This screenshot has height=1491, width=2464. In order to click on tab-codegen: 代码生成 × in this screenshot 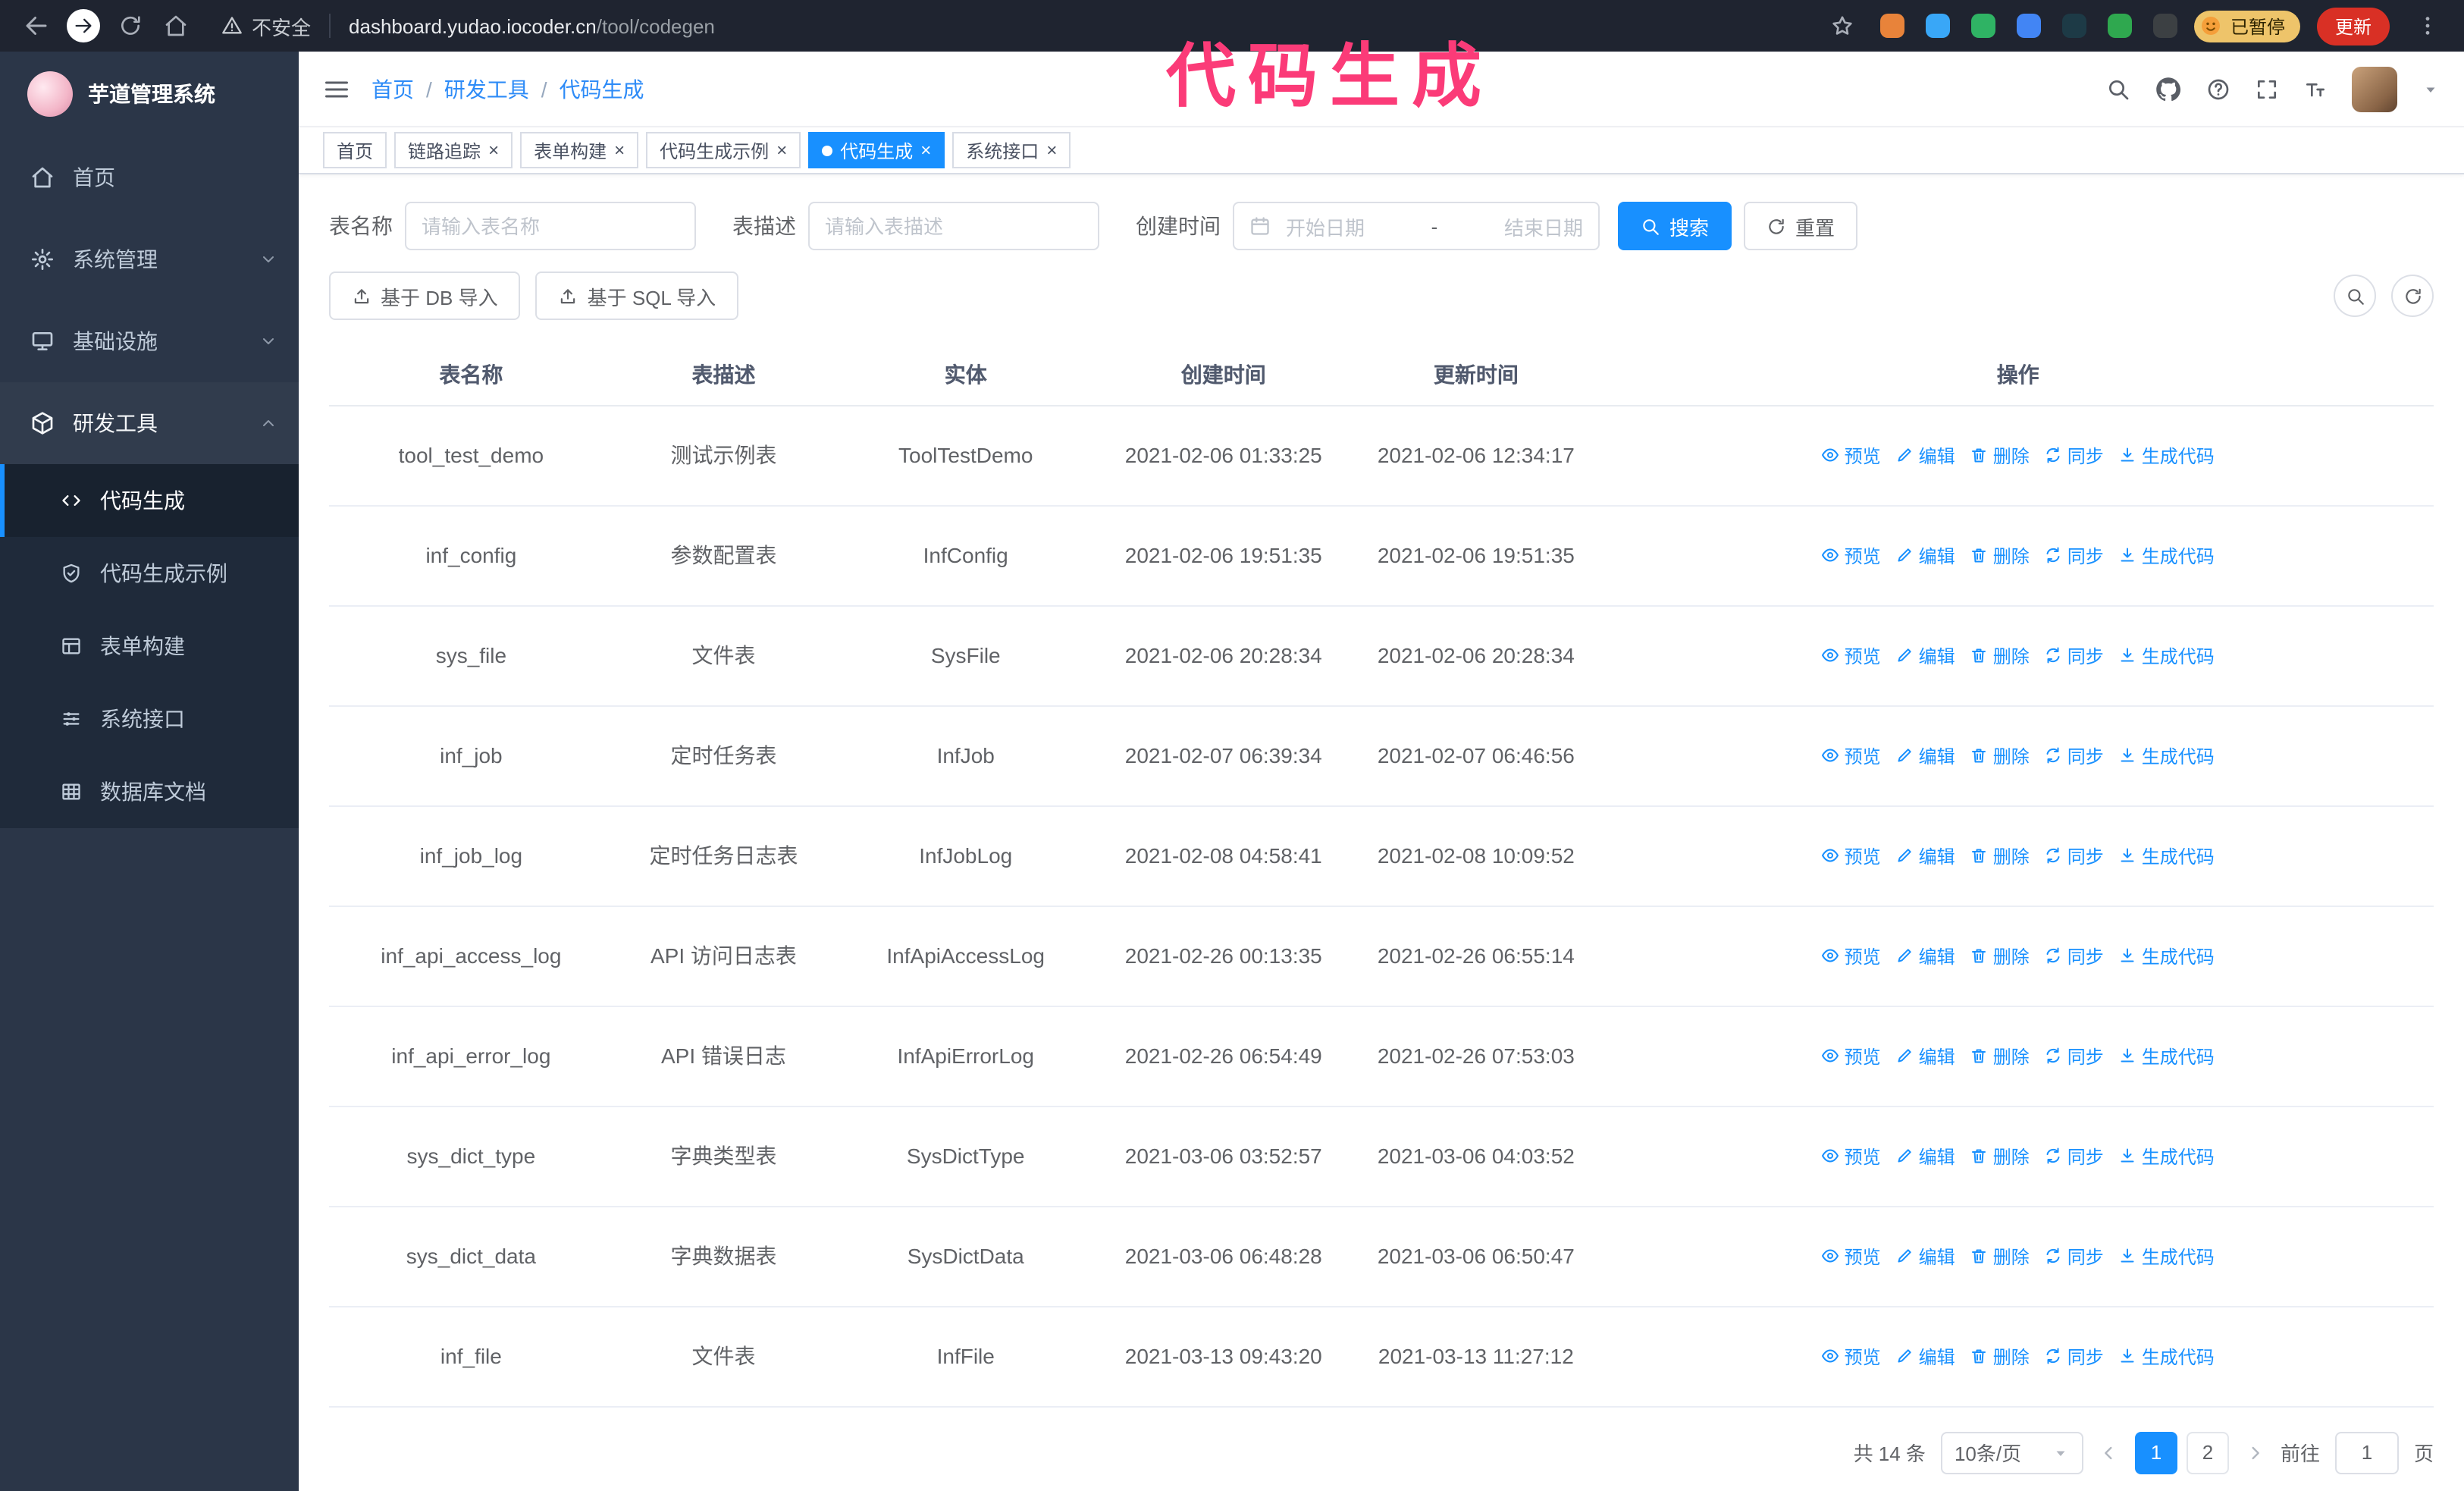, I will do `click(877, 150)`.